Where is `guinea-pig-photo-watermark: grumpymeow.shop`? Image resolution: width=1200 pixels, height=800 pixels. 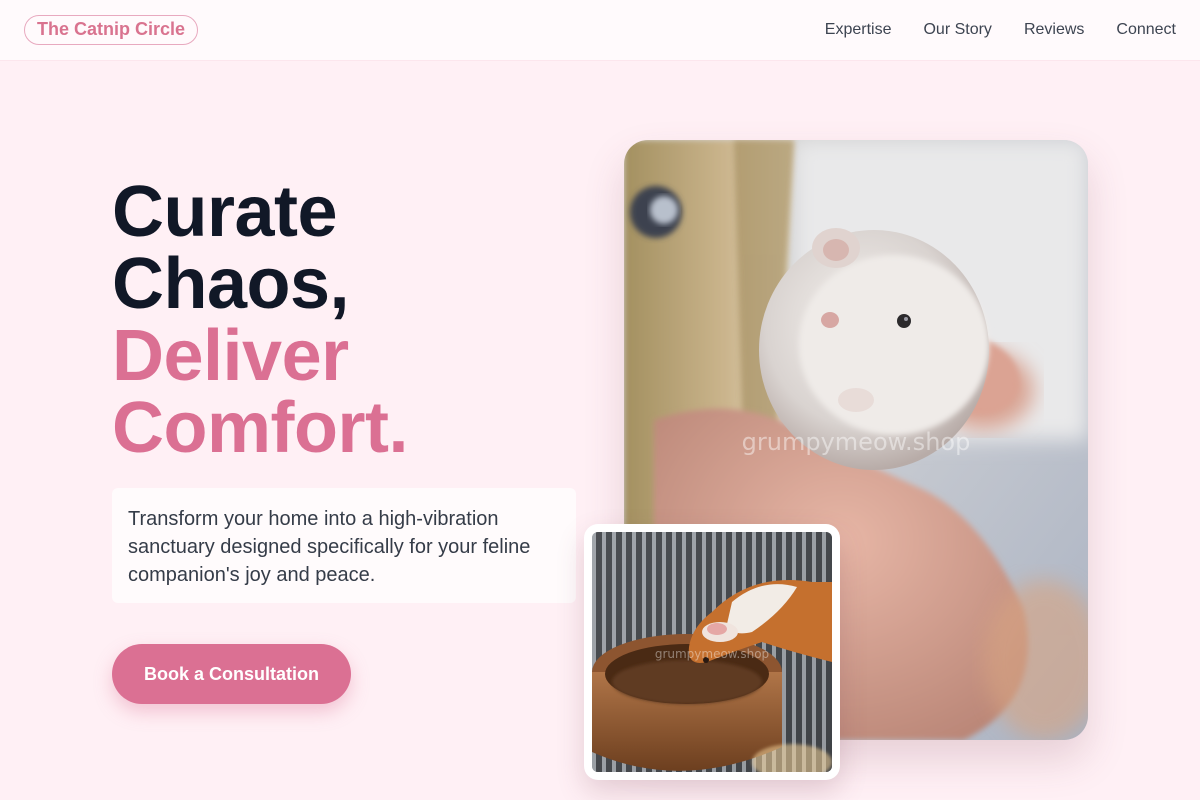
guinea-pig-photo-watermark: grumpymeow.shop is located at coordinates (712, 654).